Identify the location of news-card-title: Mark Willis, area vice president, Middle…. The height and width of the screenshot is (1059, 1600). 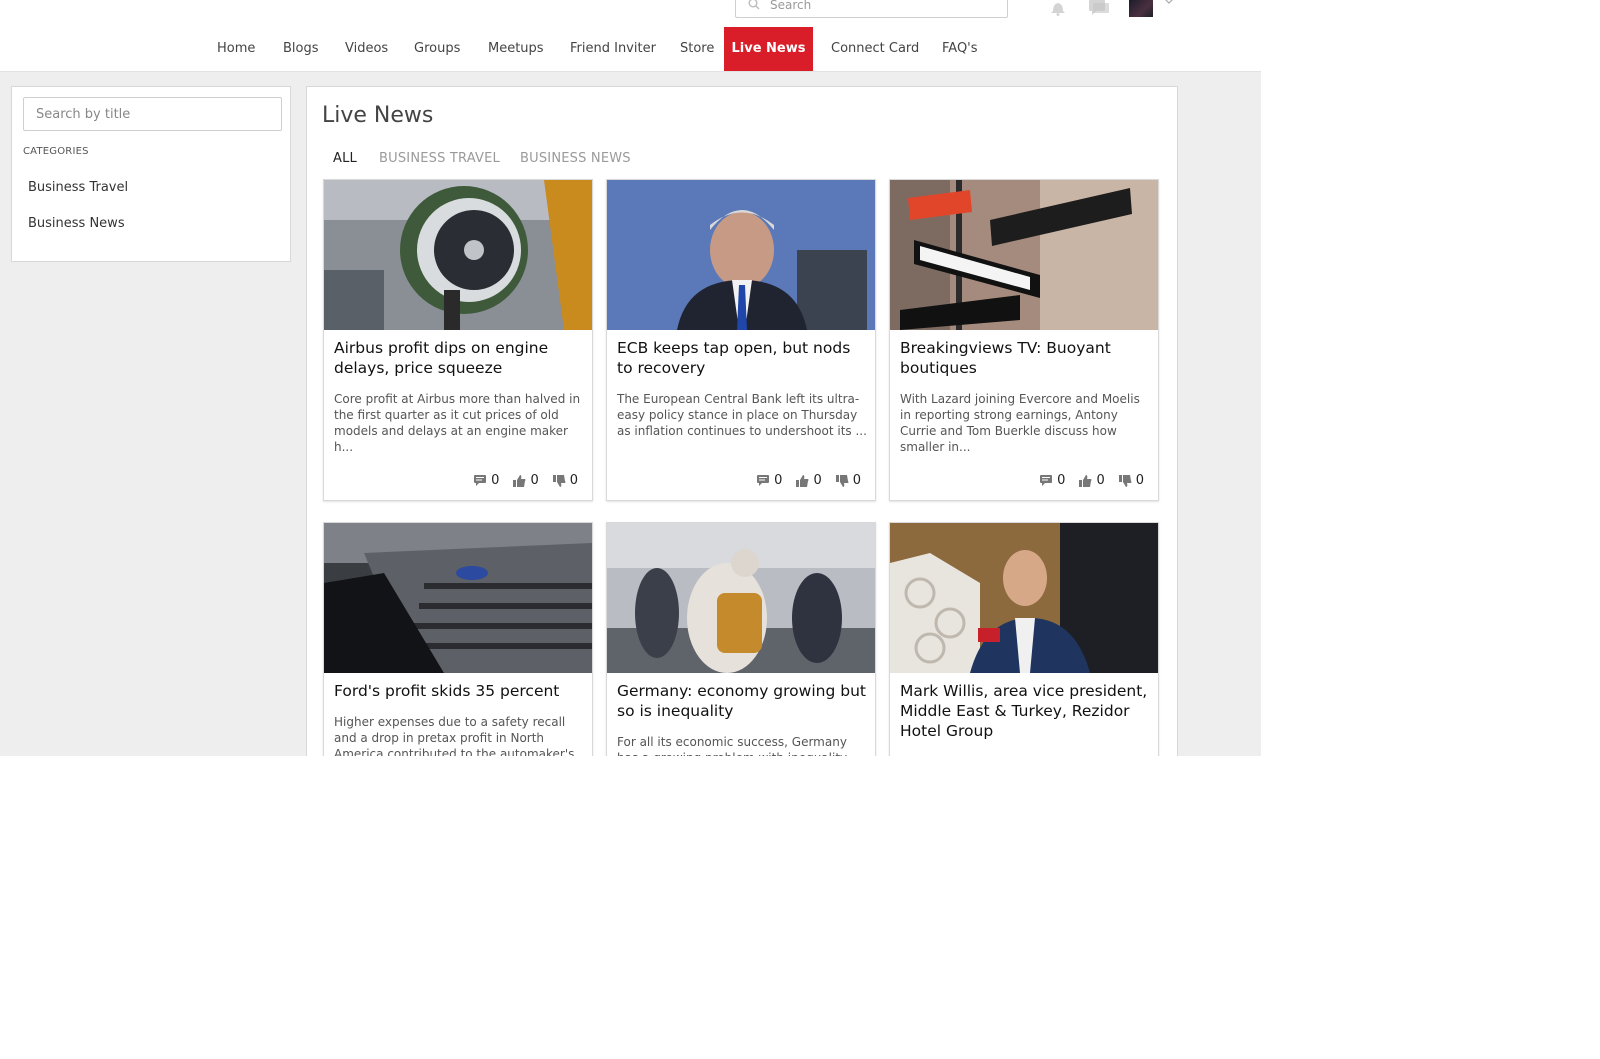
(1024, 711).